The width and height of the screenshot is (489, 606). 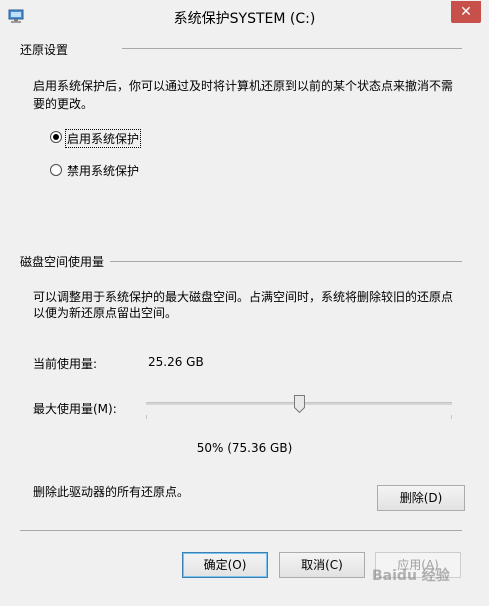 What do you see at coordinates (299, 404) in the screenshot?
I see `slider-thumb` at bounding box center [299, 404].